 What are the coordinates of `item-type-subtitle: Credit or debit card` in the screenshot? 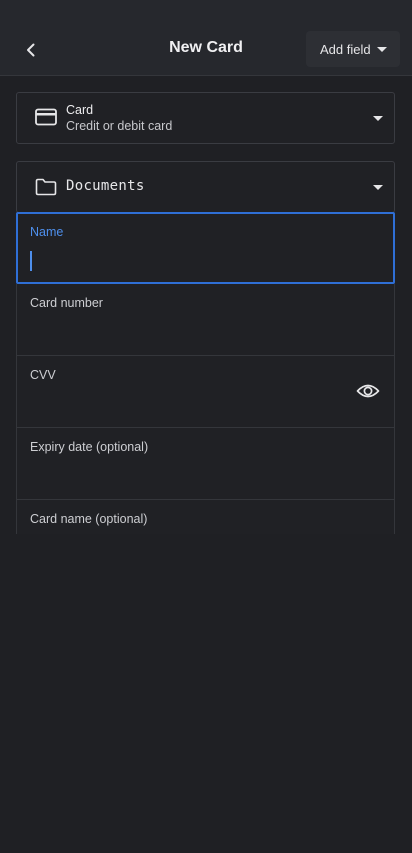 It's located at (119, 126).